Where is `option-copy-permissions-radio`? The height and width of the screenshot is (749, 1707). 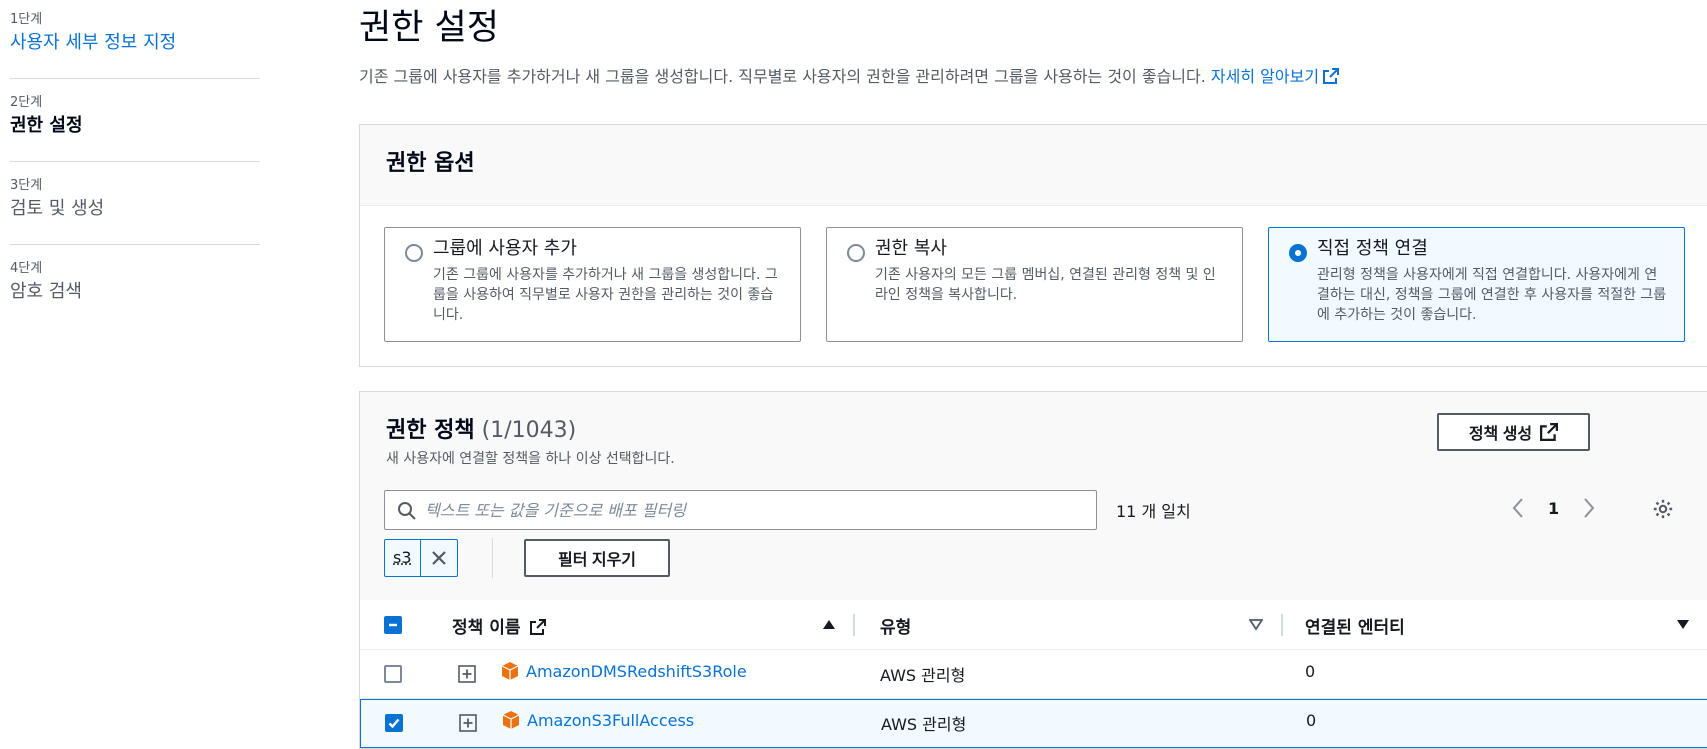
option-copy-permissions-radio is located at coordinates (856, 253).